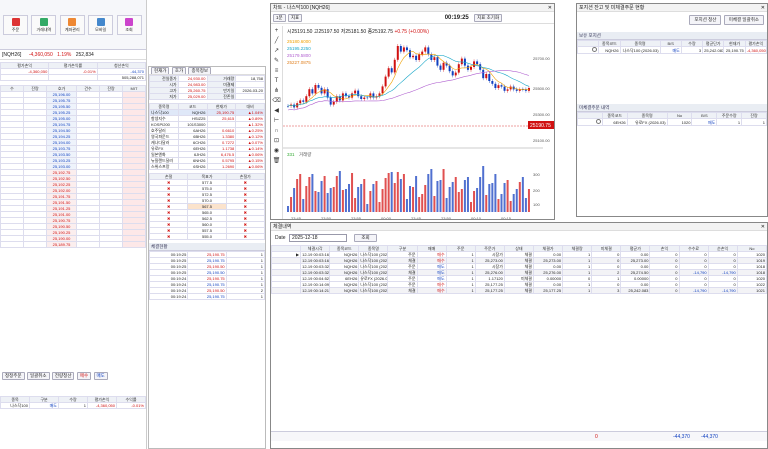  I want to click on liquidate-button: 전량청산, so click(63, 376).